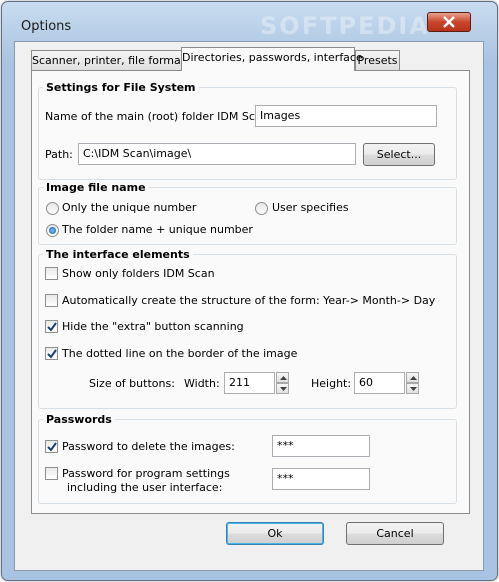 The width and height of the screenshot is (499, 582). What do you see at coordinates (202, 383) in the screenshot?
I see `width-label: Width:` at bounding box center [202, 383].